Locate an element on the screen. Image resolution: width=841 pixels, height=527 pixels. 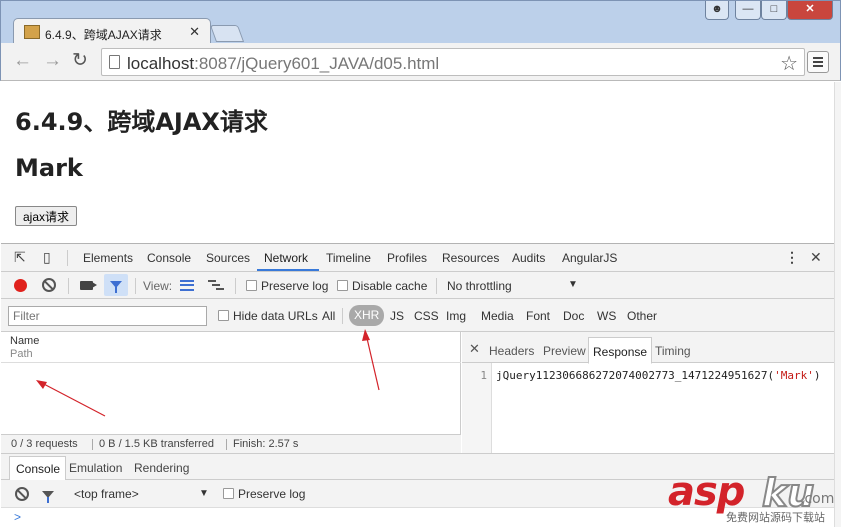
view-label: View: is located at coordinates (158, 286).